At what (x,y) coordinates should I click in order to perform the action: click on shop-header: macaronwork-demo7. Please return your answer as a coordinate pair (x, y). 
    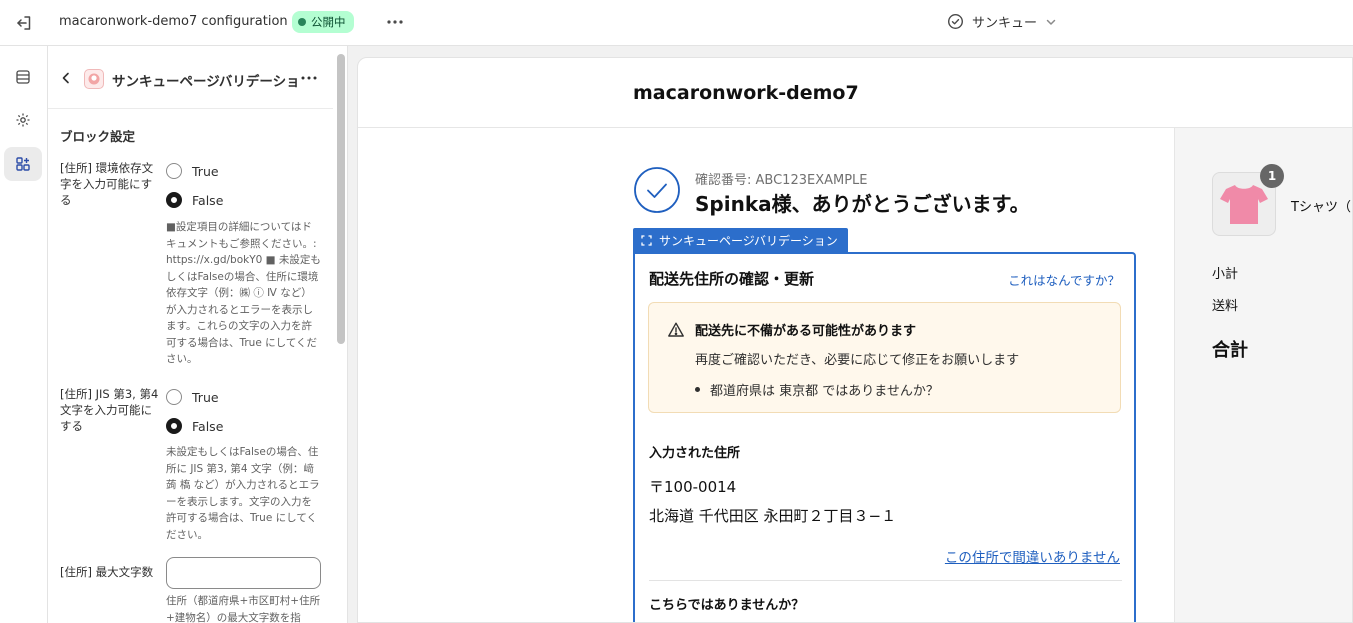
    Looking at the image, I should click on (855, 93).